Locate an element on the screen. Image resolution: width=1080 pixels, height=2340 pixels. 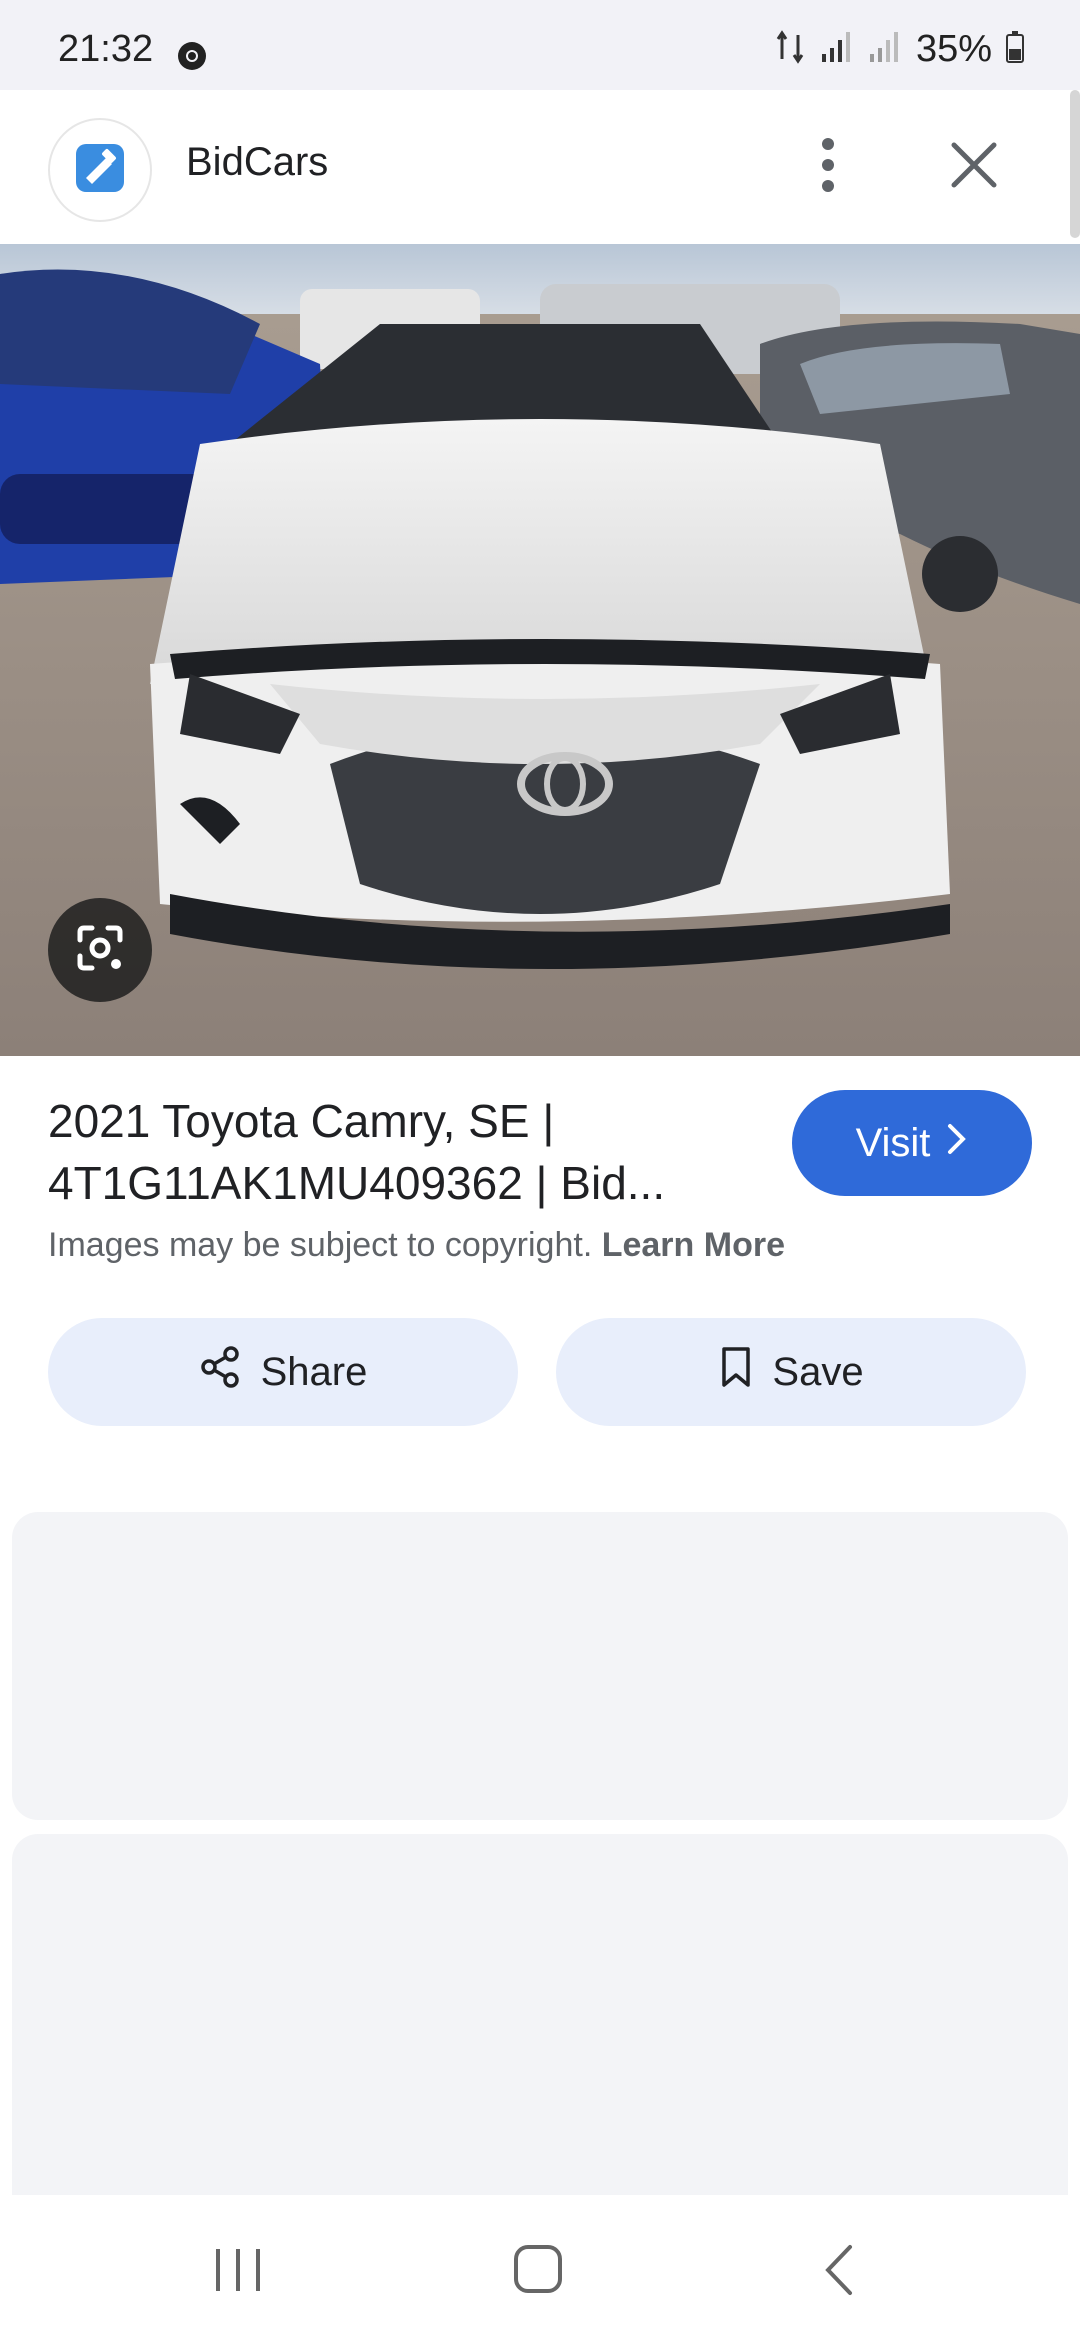
visit-button: Visit is located at coordinates (912, 1143).